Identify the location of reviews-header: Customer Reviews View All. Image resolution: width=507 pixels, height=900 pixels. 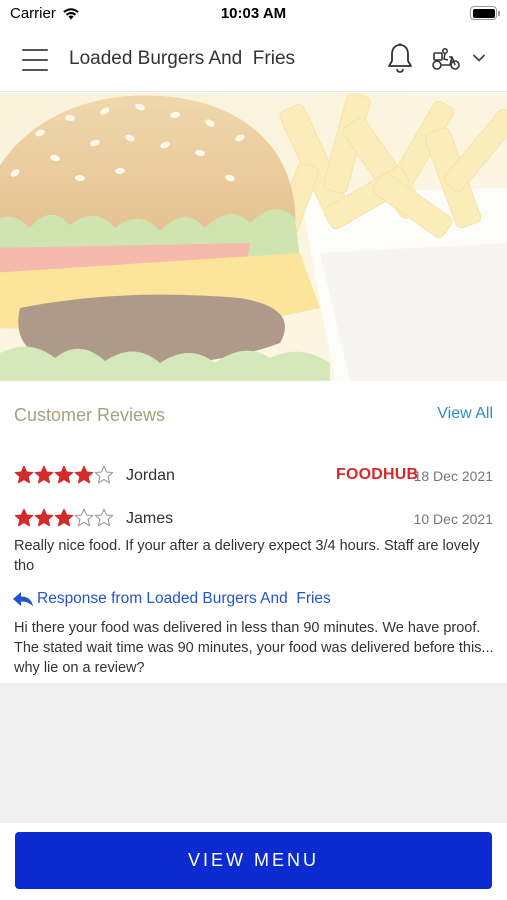
(253, 415).